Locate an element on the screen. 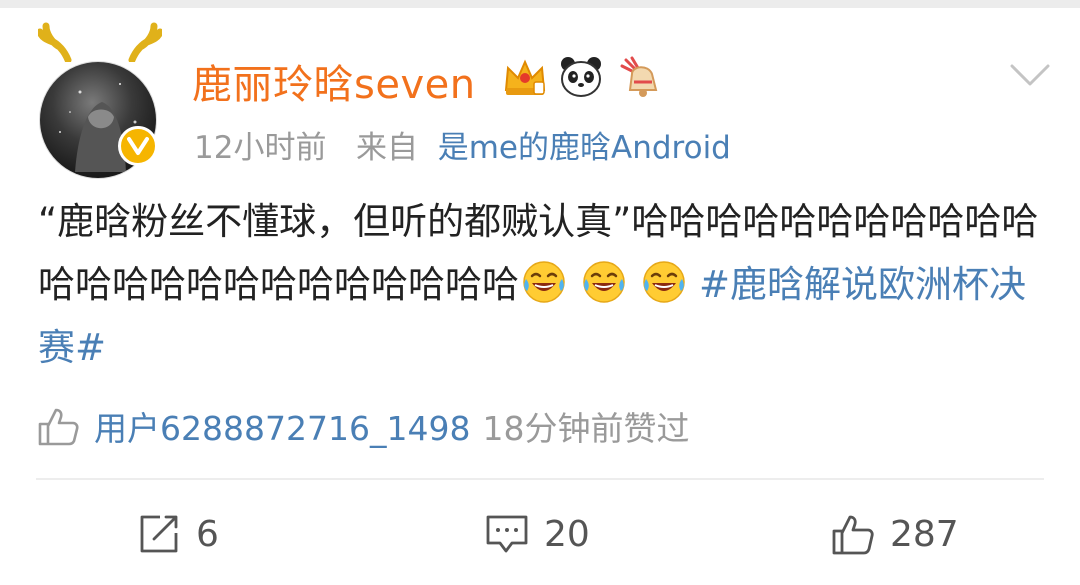  liked-by-row: 用户6288872716_1498 18分钟前赞过 is located at coordinates (362, 426).